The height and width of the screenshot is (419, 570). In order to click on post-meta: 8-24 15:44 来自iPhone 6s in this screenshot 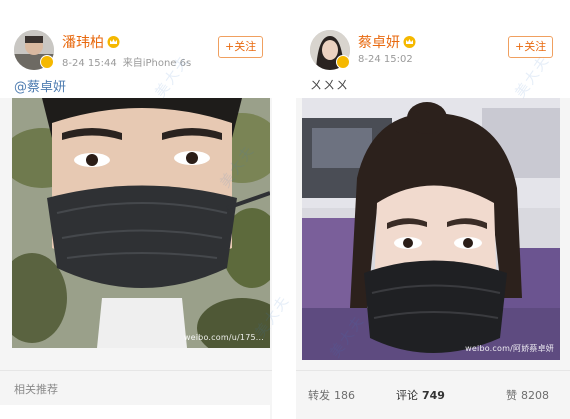, I will do `click(131, 61)`.